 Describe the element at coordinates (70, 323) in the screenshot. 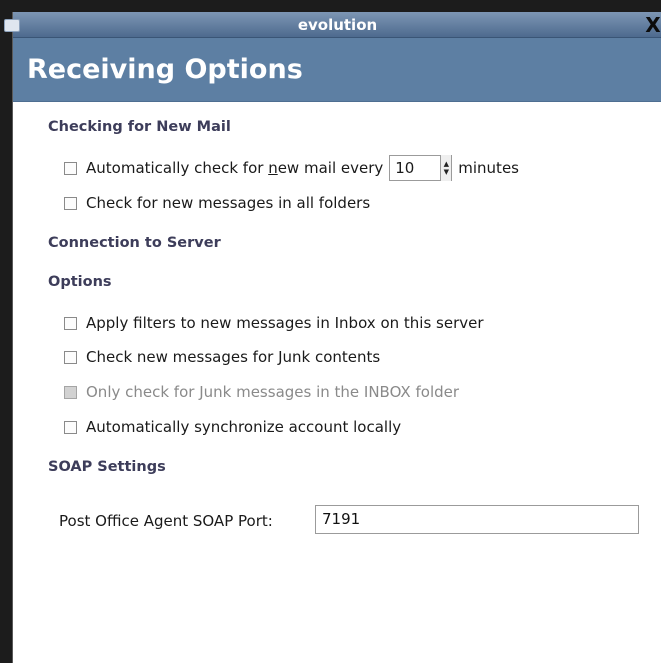

I see `apply-filters-checkbox` at that location.